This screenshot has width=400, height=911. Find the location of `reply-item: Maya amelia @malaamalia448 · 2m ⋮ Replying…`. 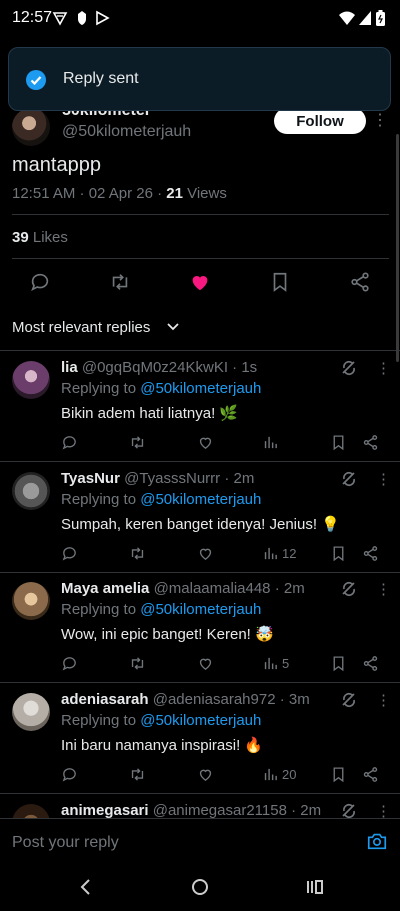

reply-item: Maya amelia @malaamalia448 · 2m ⋮ Replying… is located at coordinates (200, 628).